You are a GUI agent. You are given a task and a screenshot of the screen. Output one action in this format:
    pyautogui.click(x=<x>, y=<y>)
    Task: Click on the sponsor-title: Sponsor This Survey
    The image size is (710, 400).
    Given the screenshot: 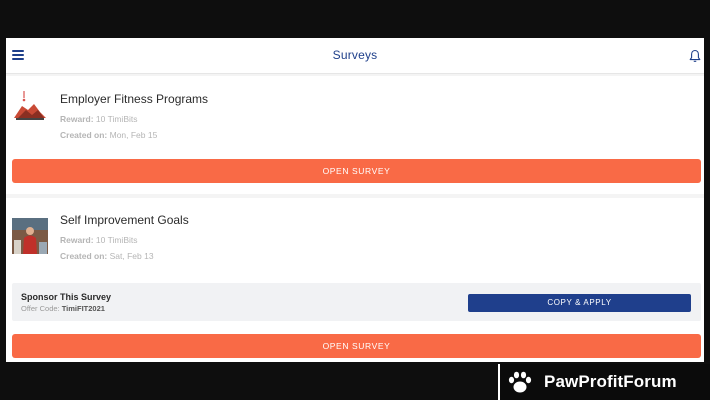 What is the action you would take?
    pyautogui.click(x=66, y=297)
    